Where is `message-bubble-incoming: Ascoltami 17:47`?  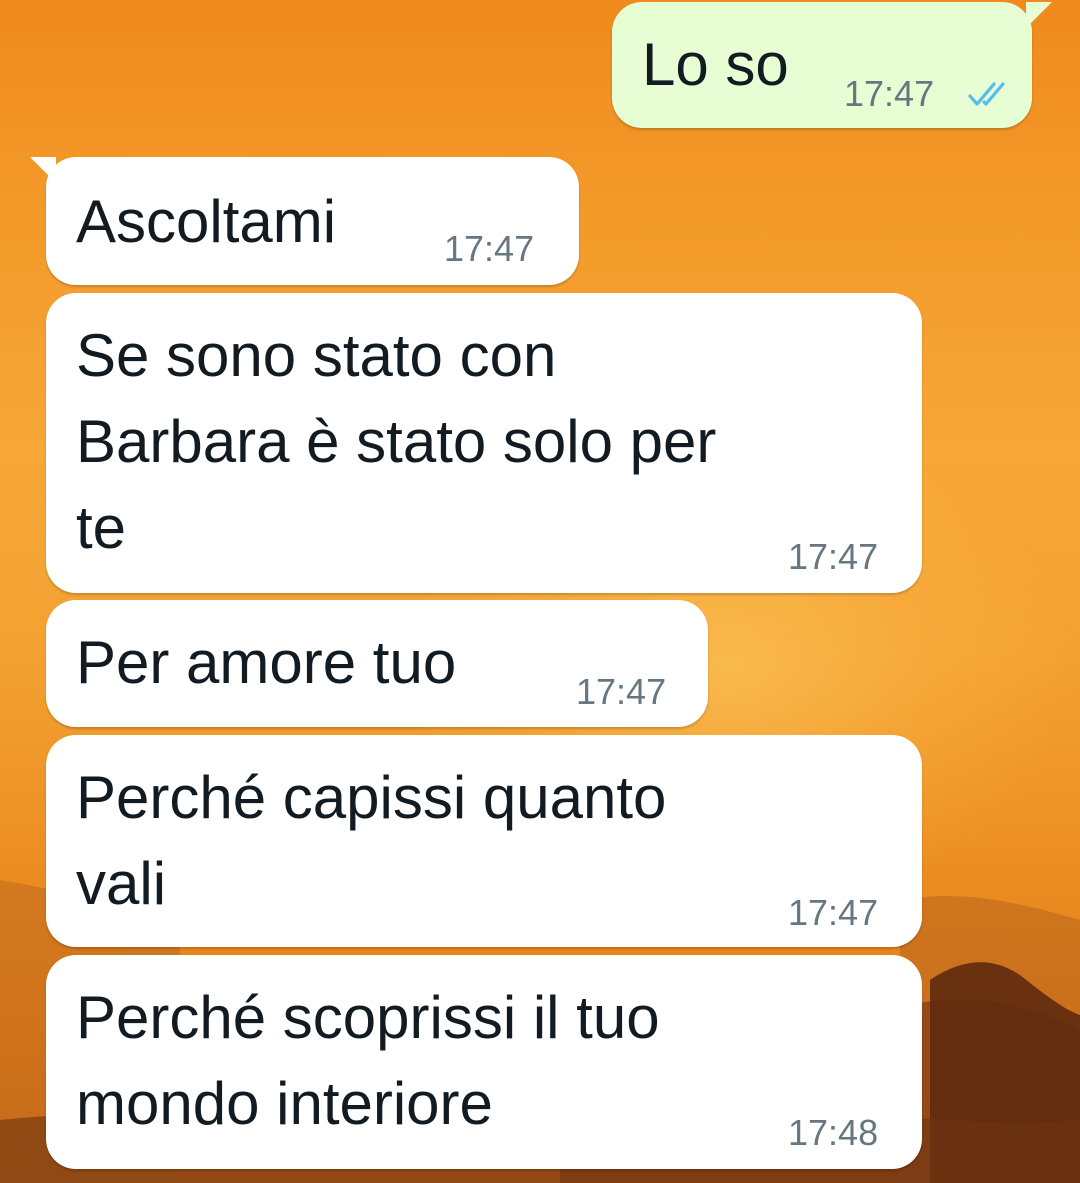
message-bubble-incoming: Ascoltami 17:47 is located at coordinates (304, 221).